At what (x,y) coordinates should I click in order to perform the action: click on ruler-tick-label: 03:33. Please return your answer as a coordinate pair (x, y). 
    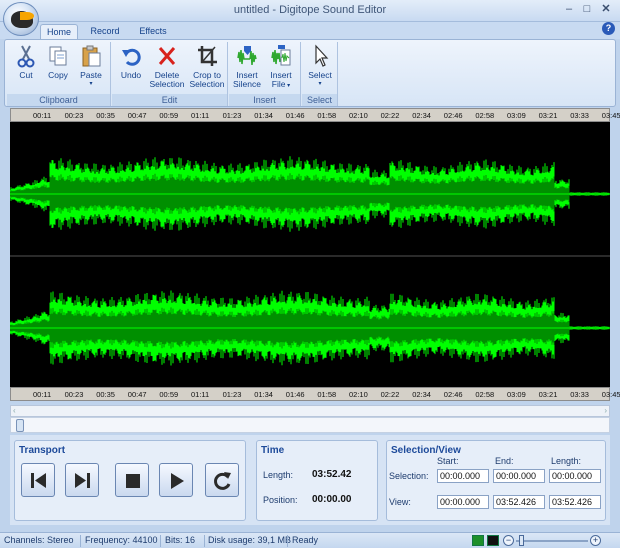
    Looking at the image, I should click on (579, 394).